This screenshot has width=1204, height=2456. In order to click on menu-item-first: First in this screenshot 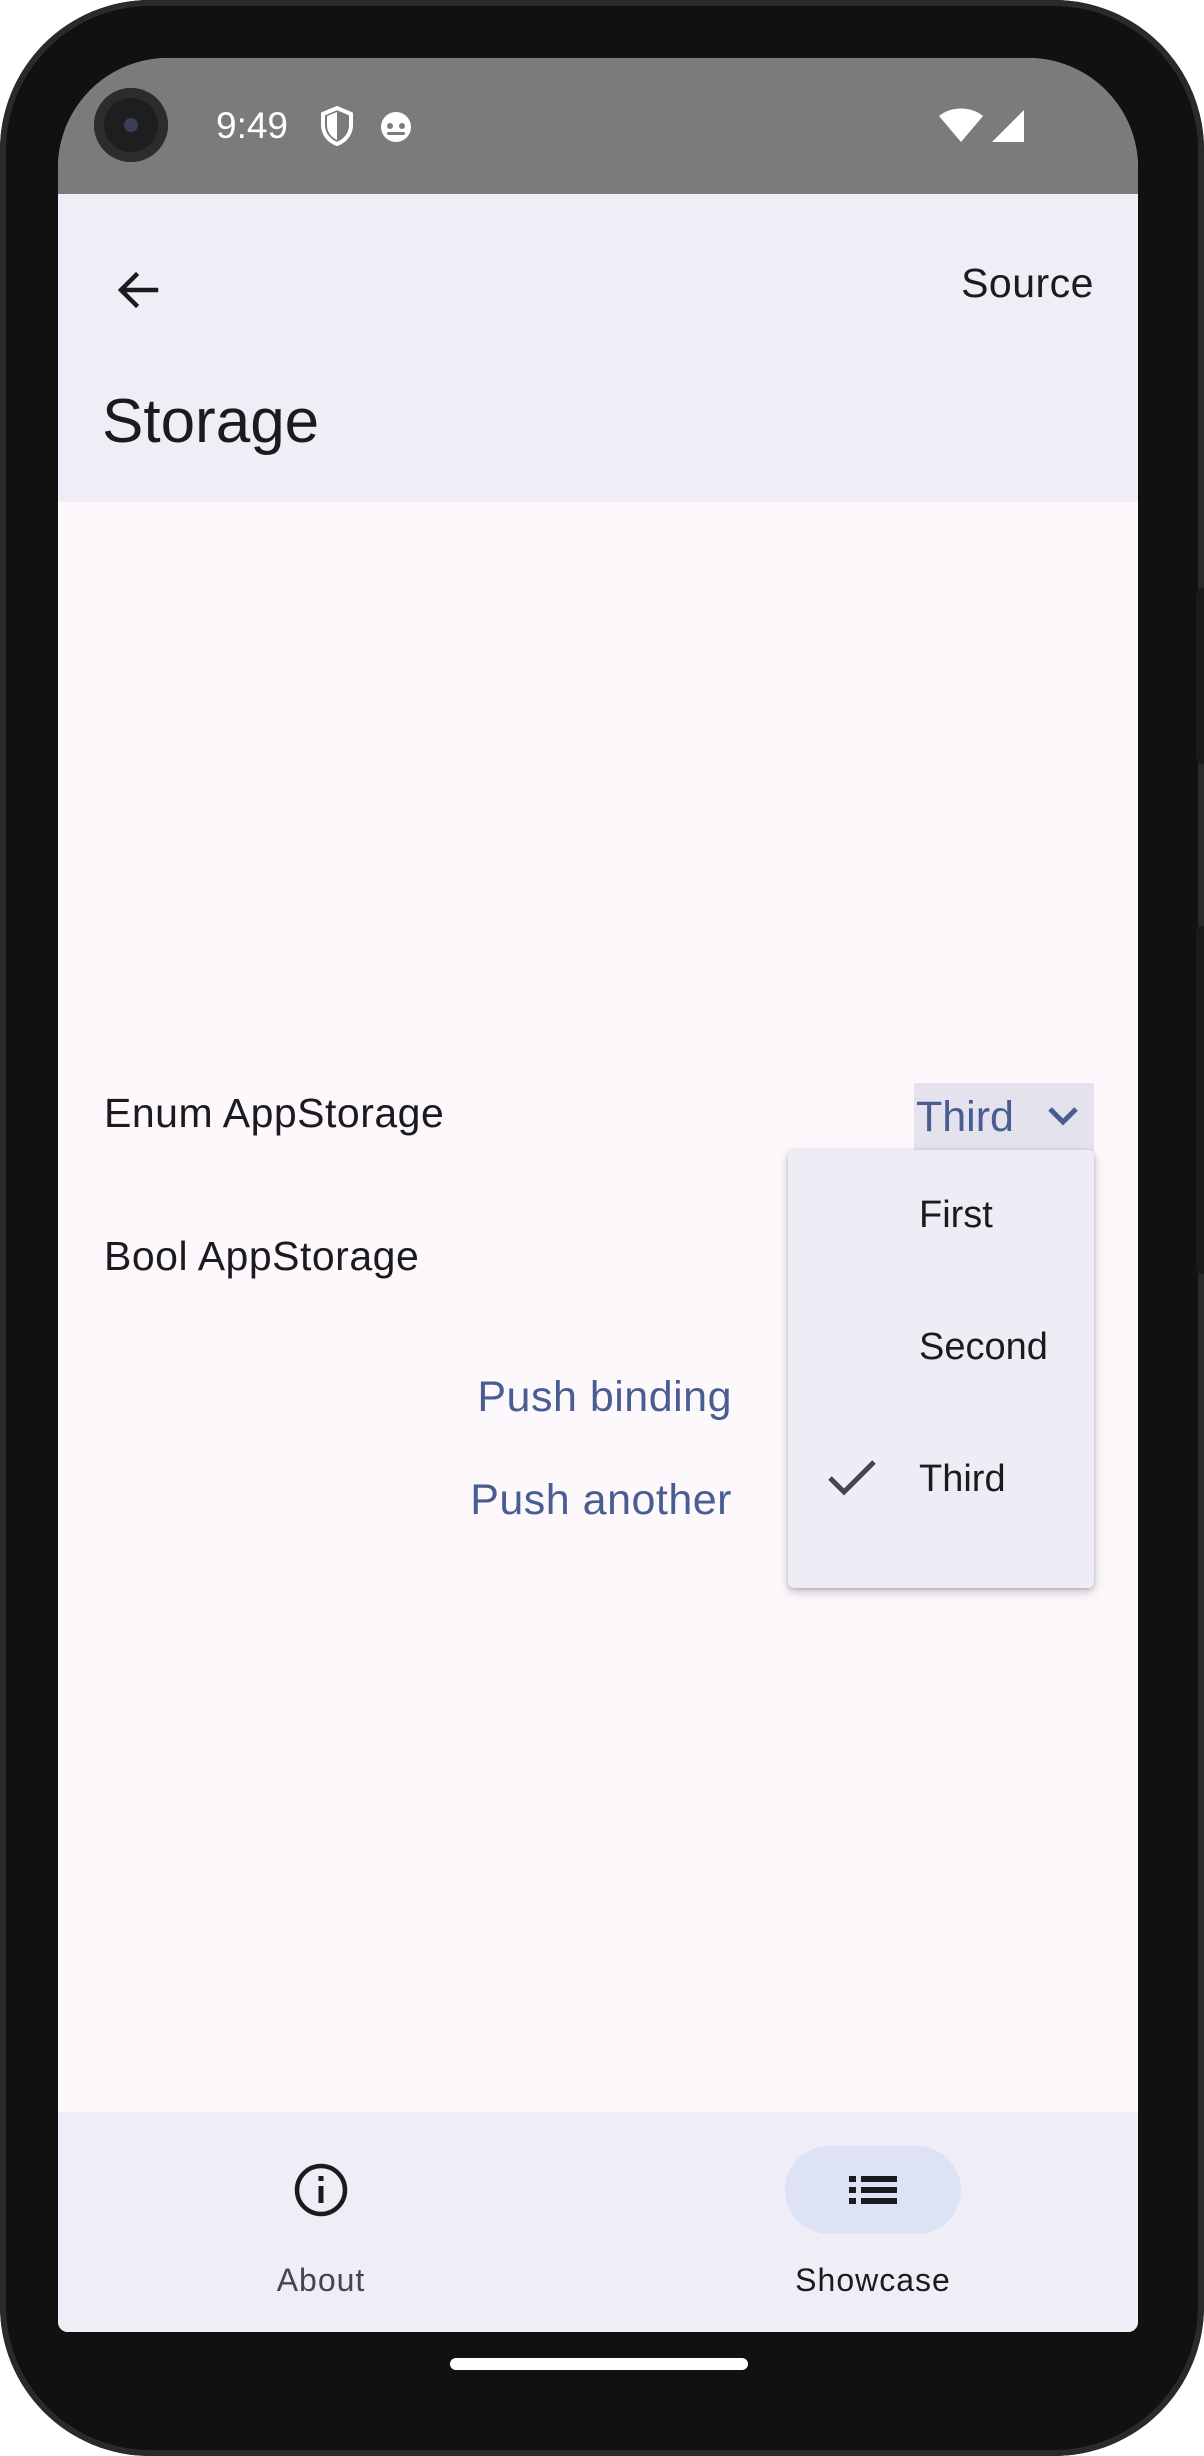, I will do `click(941, 1216)`.